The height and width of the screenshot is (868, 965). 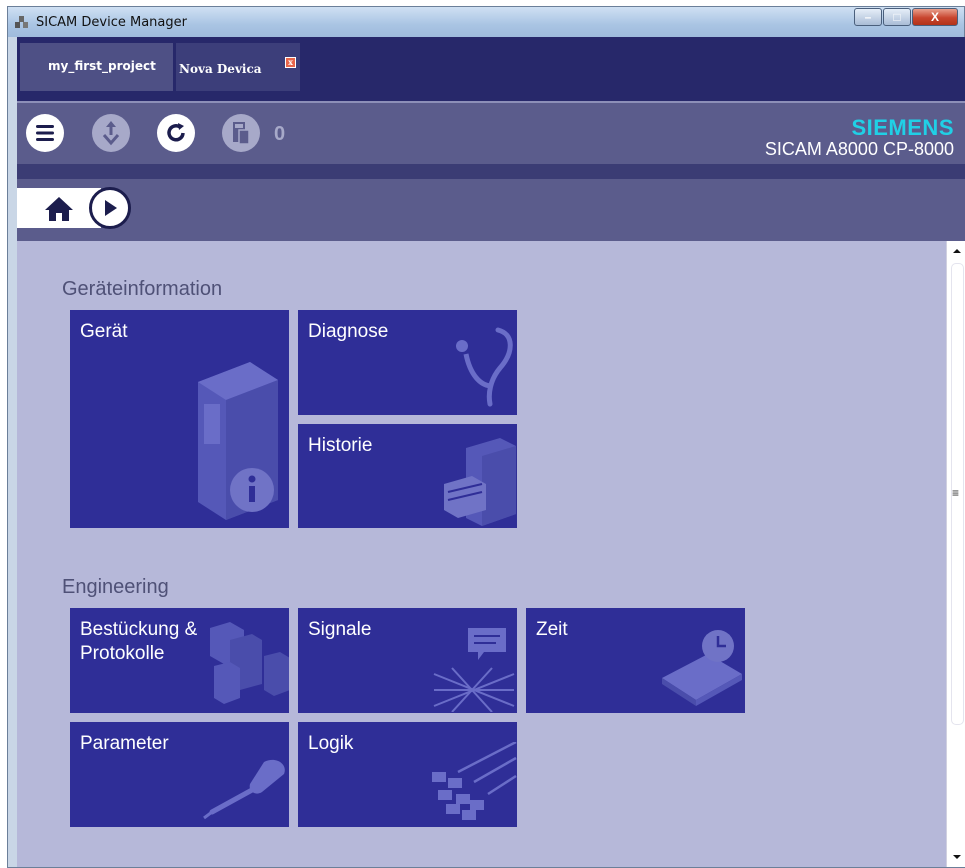 I want to click on signal-network-icon, so click(x=474, y=670).